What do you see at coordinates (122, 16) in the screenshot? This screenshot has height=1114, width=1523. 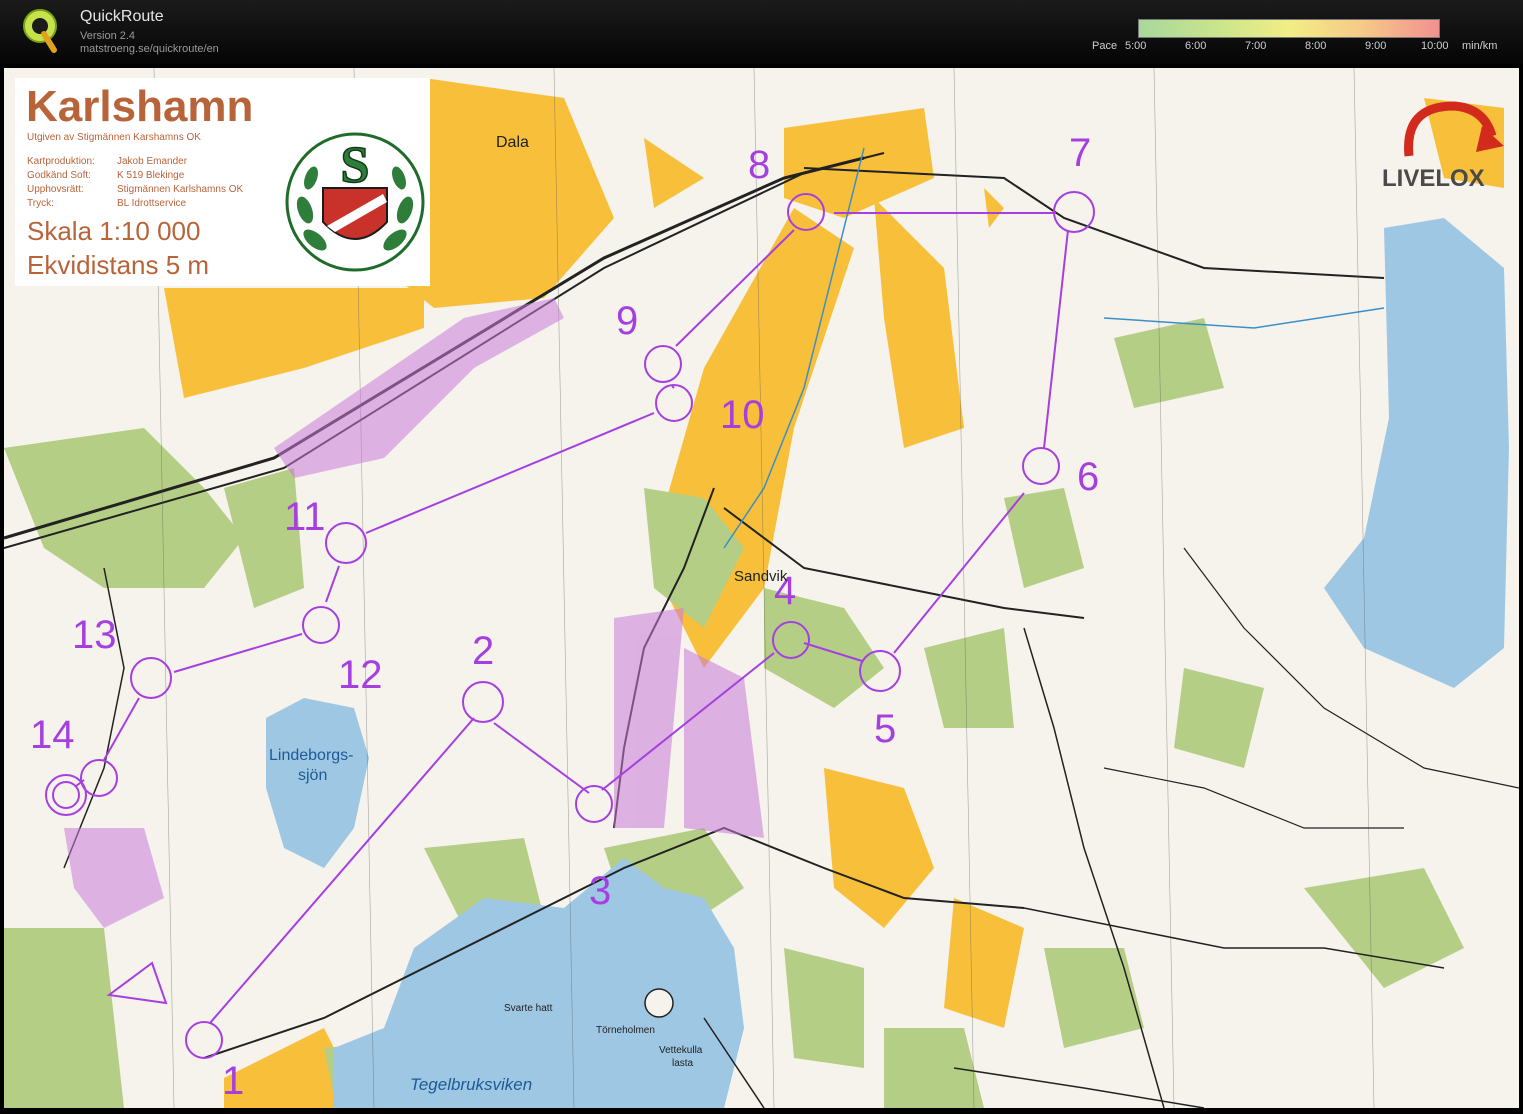 I see `app-title: QuickRoute` at bounding box center [122, 16].